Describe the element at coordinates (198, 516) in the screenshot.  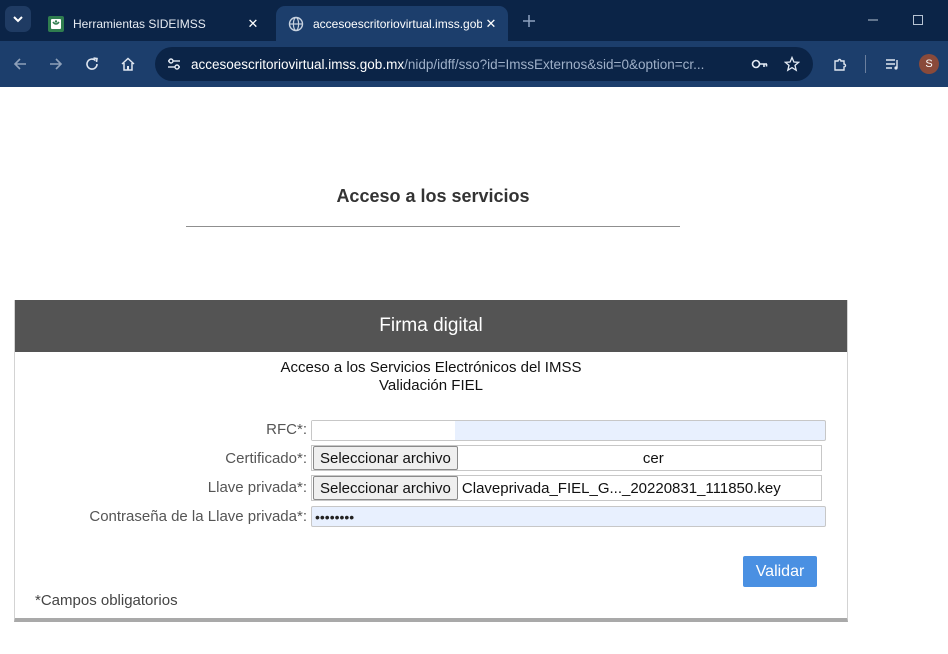
I see `password-label: Contraseña de la Llave privada*:` at that location.